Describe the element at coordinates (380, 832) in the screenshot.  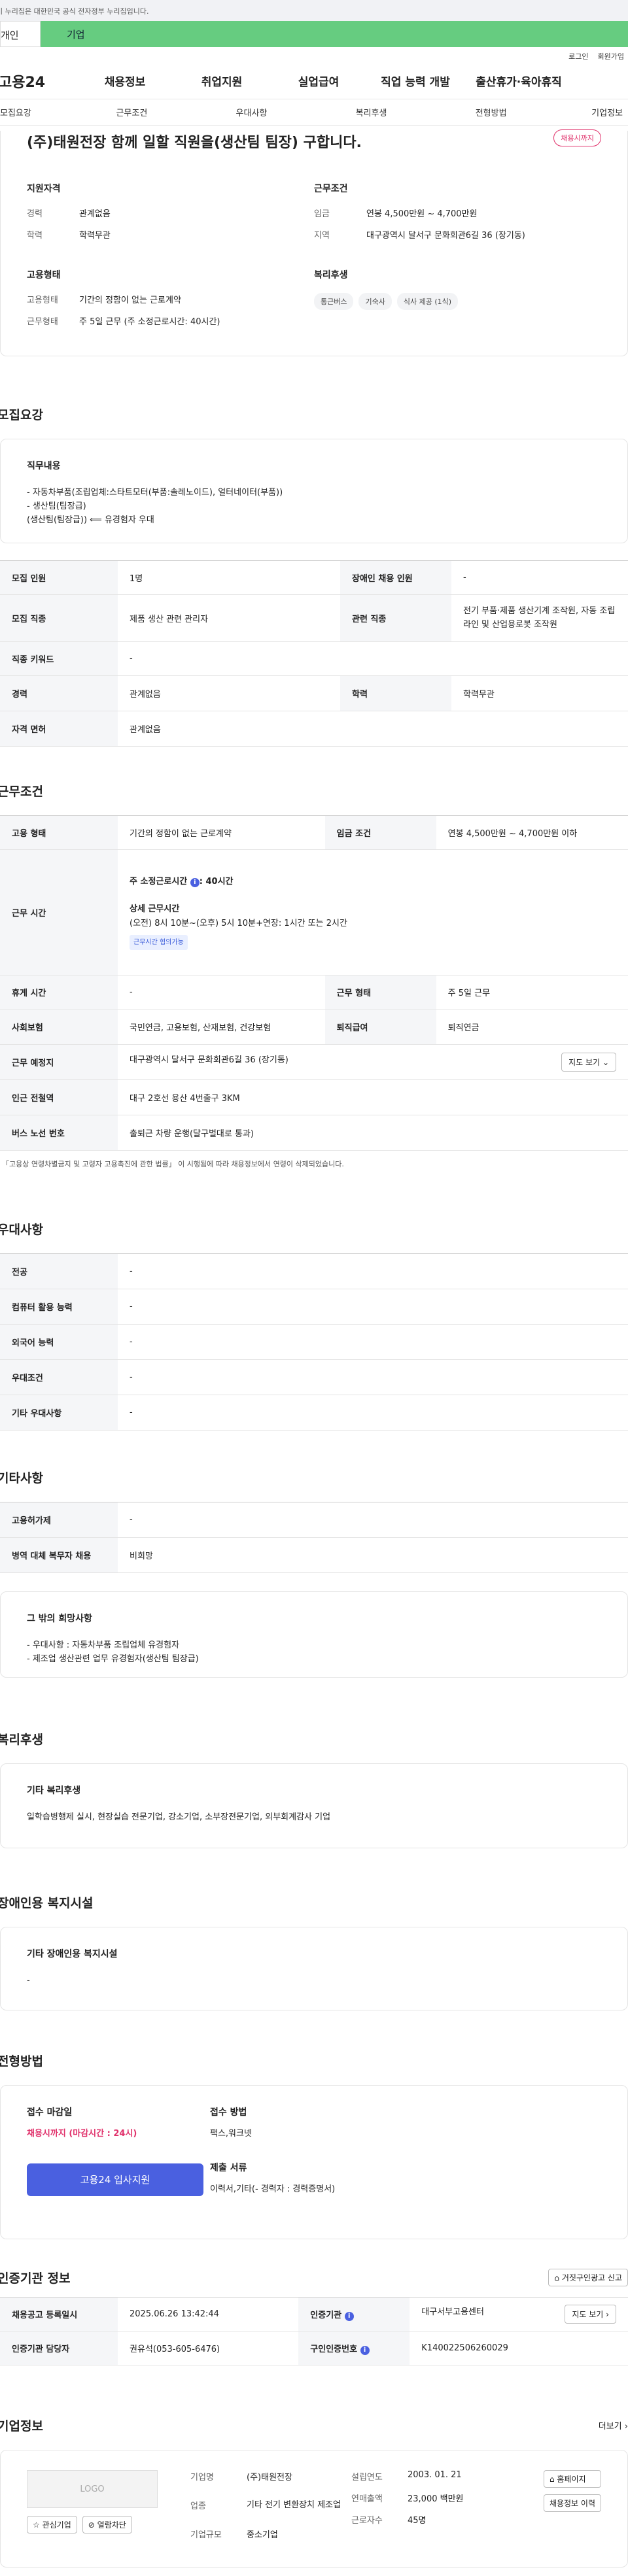
I see `cell-head: 임금 조건` at that location.